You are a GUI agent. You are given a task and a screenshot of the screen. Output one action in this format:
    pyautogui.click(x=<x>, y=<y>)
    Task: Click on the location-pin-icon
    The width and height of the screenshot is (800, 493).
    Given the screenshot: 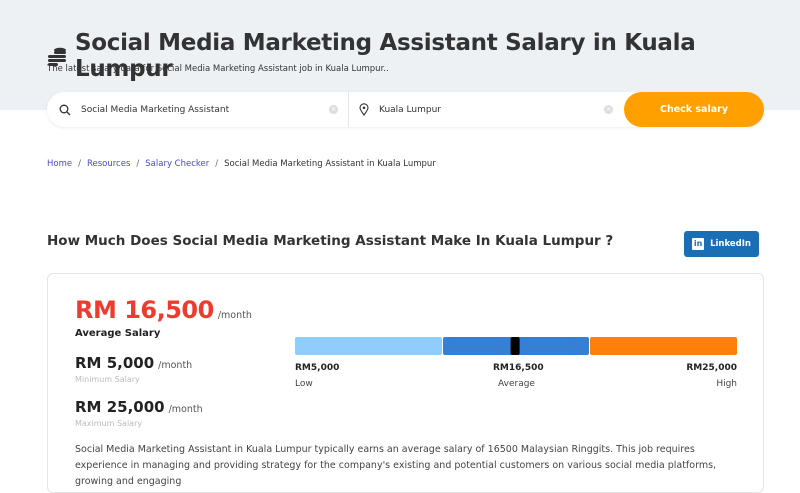 What is the action you would take?
    pyautogui.click(x=364, y=109)
    